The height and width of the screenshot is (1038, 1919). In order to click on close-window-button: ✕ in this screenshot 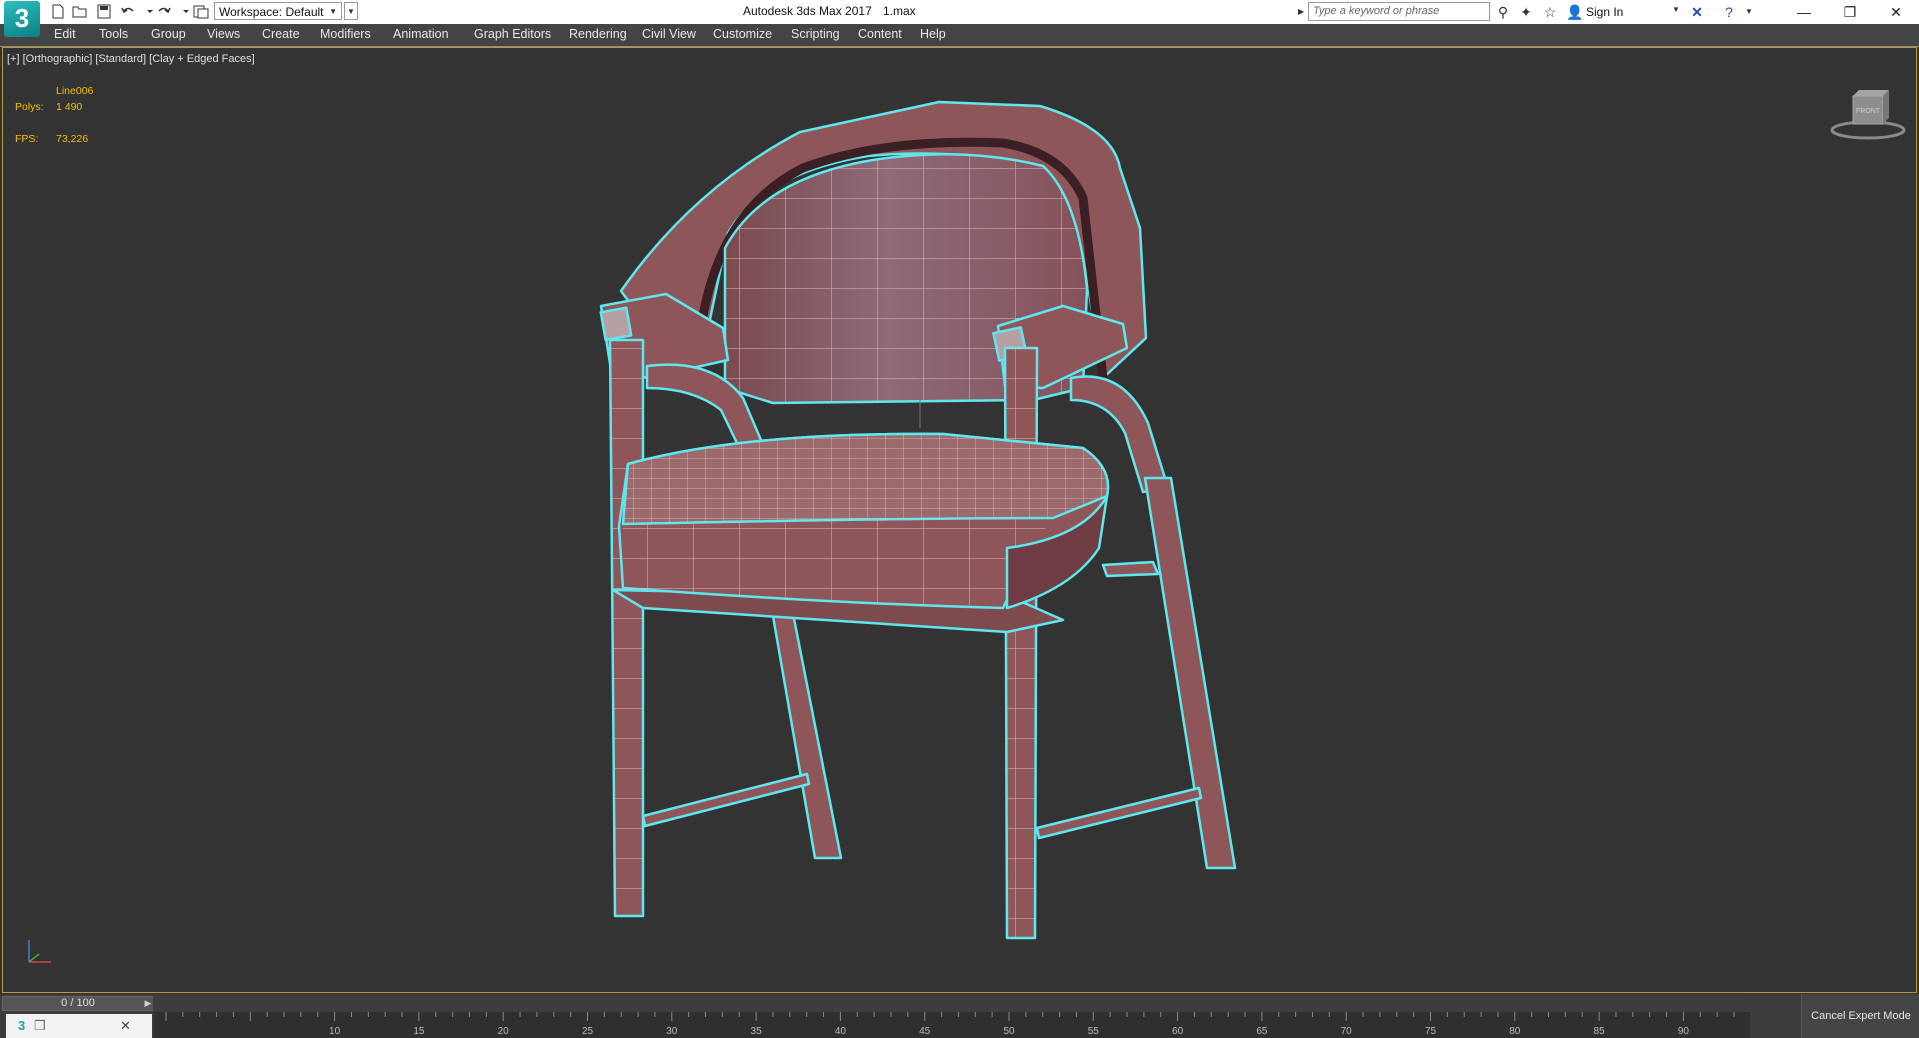, I will do `click(1896, 12)`.